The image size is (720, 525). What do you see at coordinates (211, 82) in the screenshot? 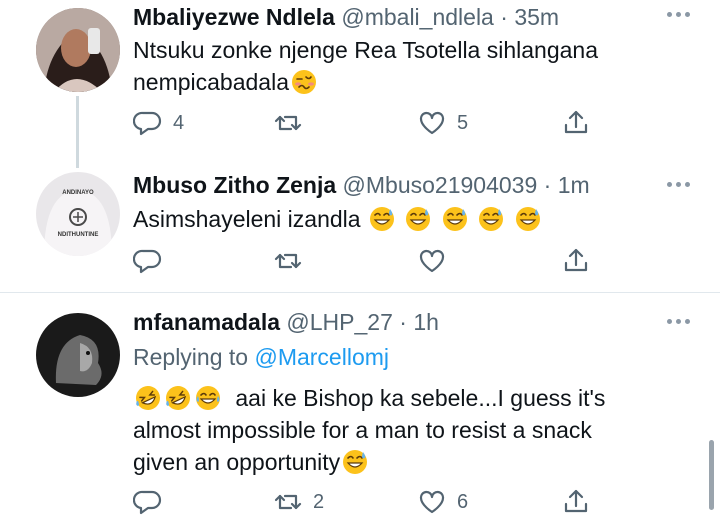
I see `tweet-text: nempicabadala` at bounding box center [211, 82].